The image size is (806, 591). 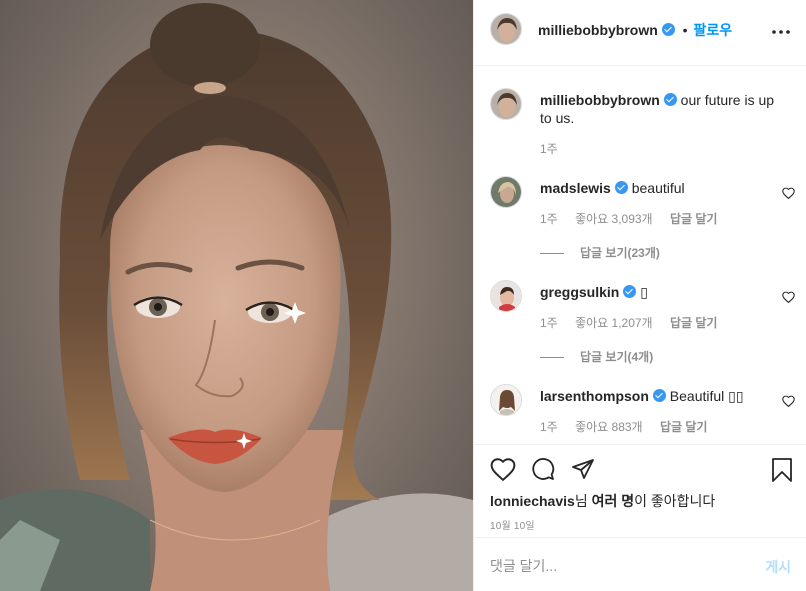 What do you see at coordinates (644, 292) in the screenshot?
I see `comment-text: ▯` at bounding box center [644, 292].